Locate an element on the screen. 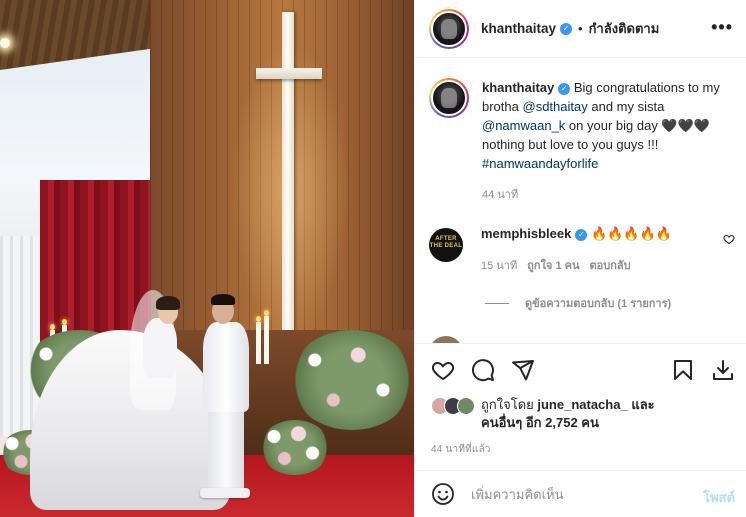  view-replies-button: ดูข้อความตอบกลับ (1 รายการ) is located at coordinates (578, 303).